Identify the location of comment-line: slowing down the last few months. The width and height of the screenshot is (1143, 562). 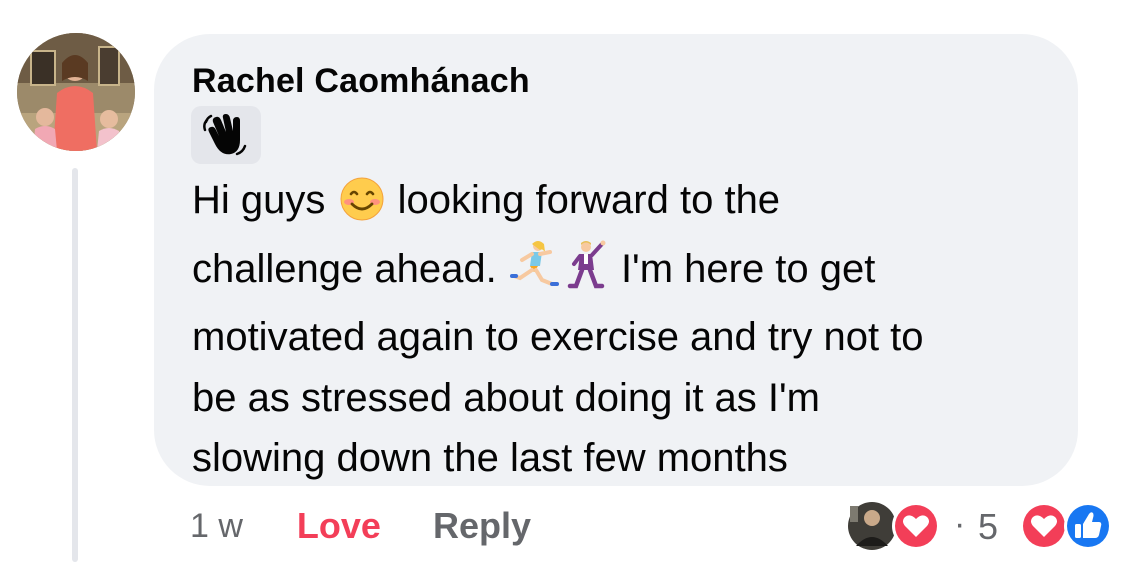
(490, 458).